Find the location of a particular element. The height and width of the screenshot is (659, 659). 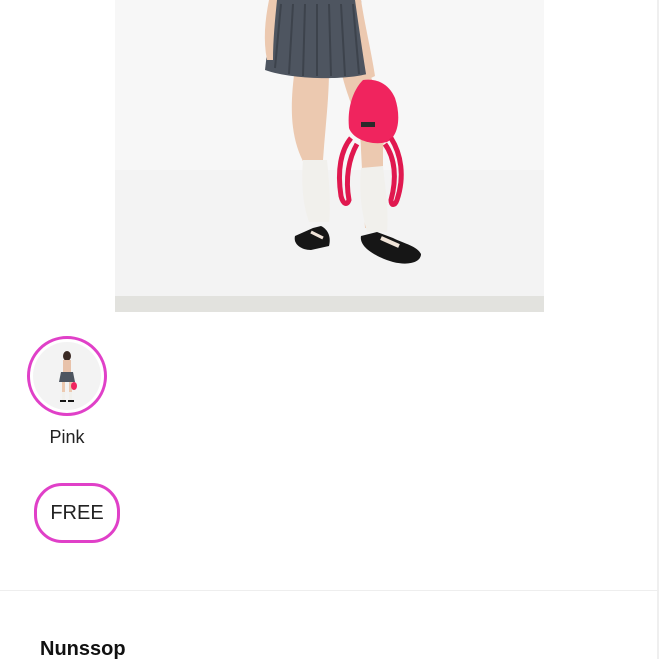

color-swatch-thumbnail is located at coordinates (67, 376).